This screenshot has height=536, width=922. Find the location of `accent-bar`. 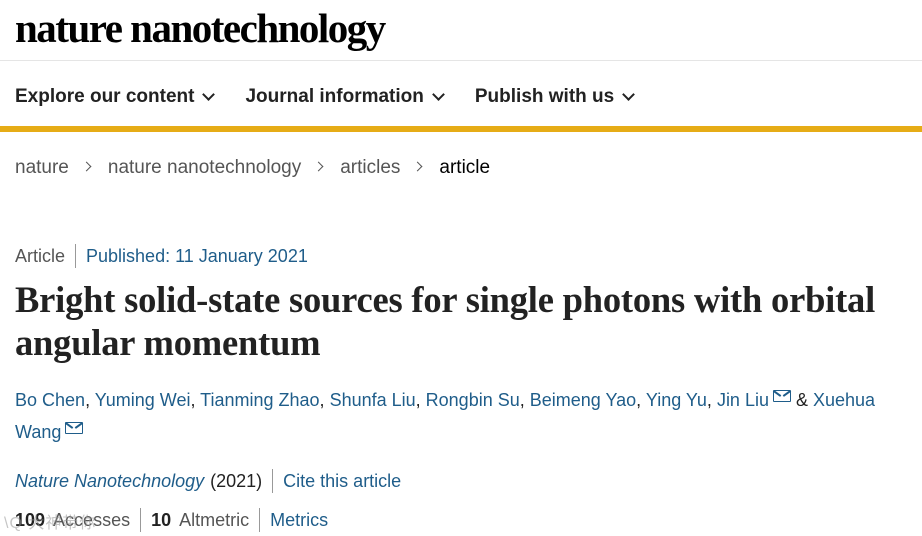

accent-bar is located at coordinates (461, 129).